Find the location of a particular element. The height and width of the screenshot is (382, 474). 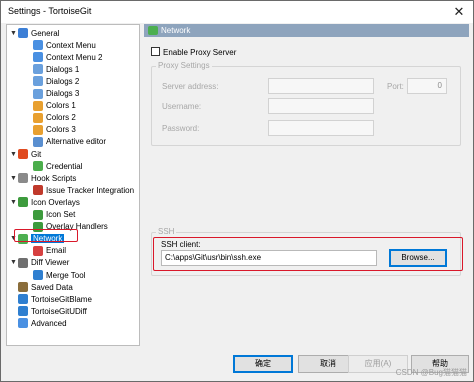

tree-item-label: Git is located at coordinates (36, 154).